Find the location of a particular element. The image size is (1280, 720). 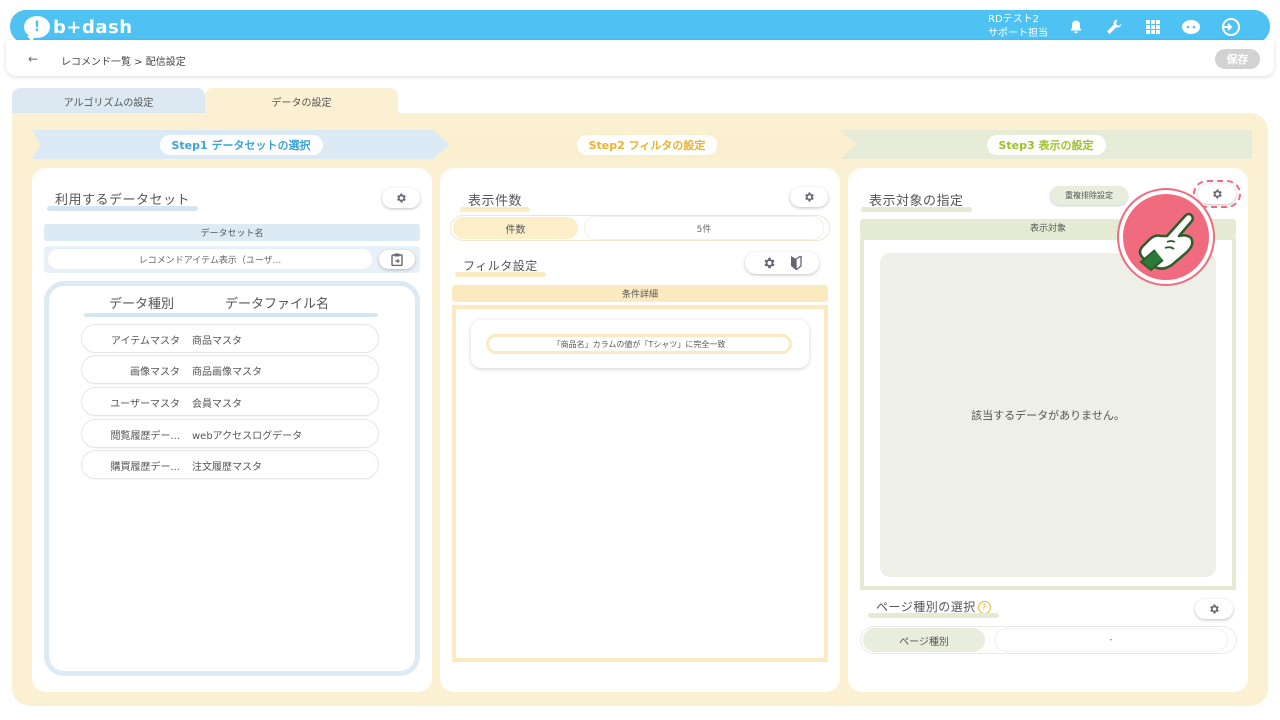

filter-title: フィルタ設定 is located at coordinates (500, 268).